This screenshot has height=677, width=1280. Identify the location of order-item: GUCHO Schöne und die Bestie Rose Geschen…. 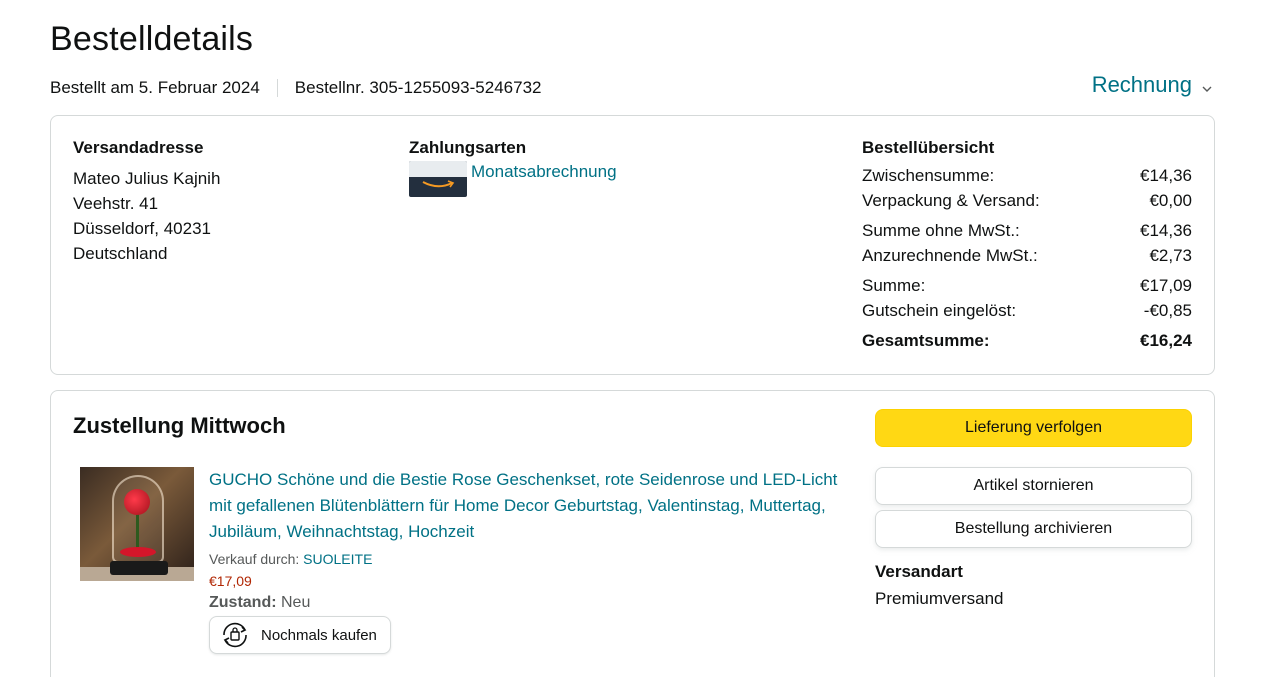
(529, 560).